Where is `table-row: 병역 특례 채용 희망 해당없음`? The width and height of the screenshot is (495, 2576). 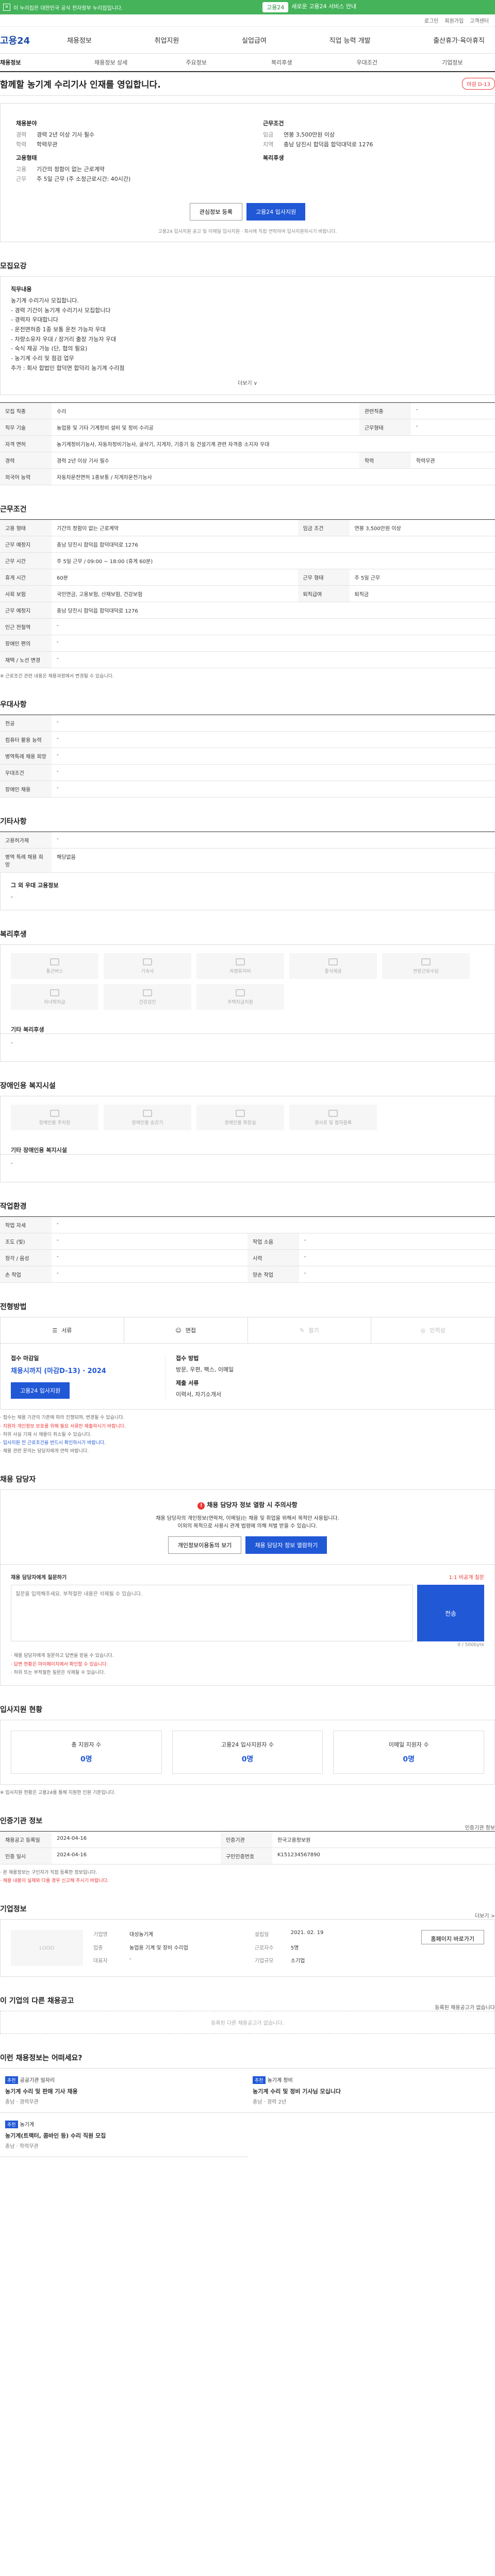 table-row: 병역 특례 채용 희망 해당없음 is located at coordinates (247, 860).